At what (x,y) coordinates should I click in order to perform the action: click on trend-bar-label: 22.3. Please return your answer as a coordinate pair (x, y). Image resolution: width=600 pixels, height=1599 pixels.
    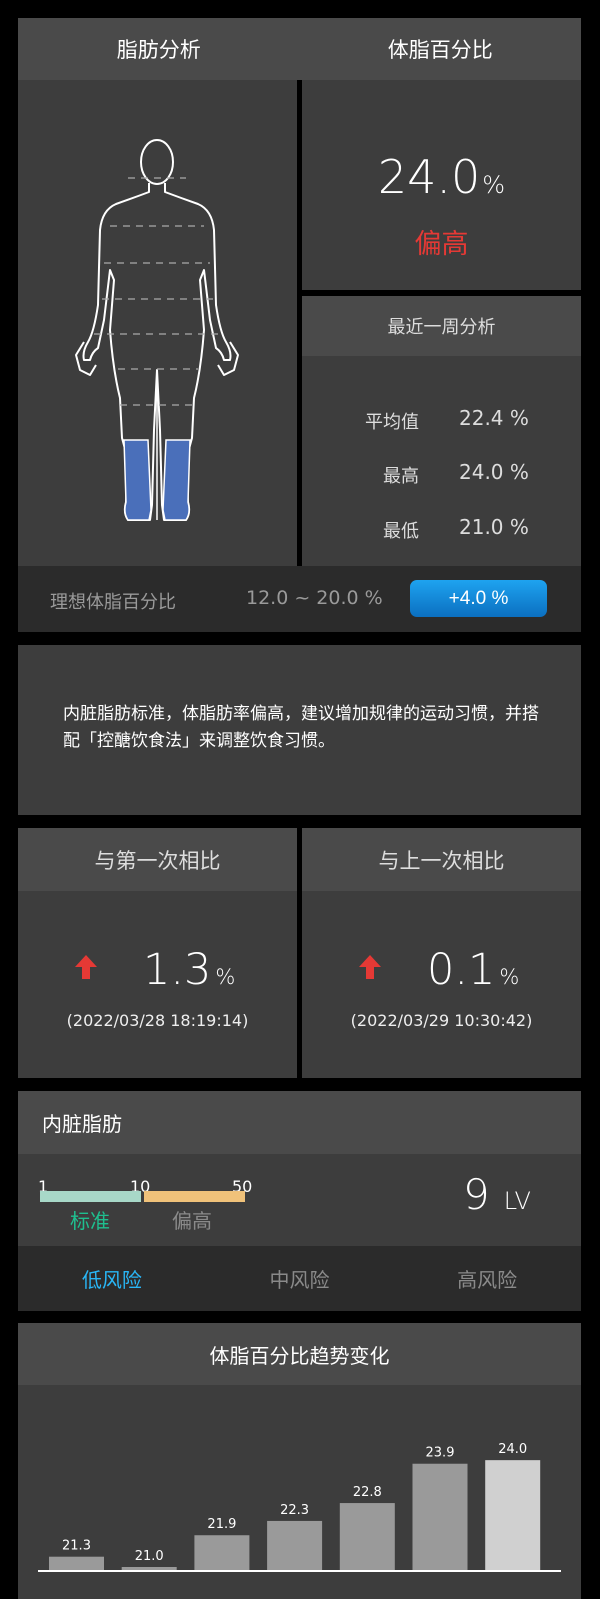
    Looking at the image, I should click on (294, 1510).